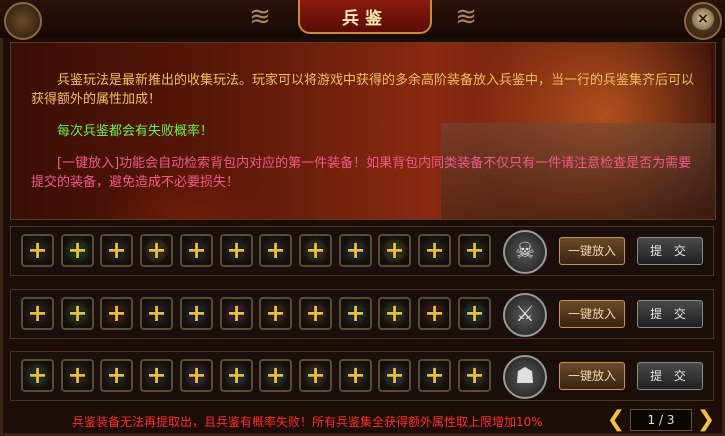 The width and height of the screenshot is (725, 436). Describe the element at coordinates (706, 420) in the screenshot. I see `next-page-icon: ❯` at that location.